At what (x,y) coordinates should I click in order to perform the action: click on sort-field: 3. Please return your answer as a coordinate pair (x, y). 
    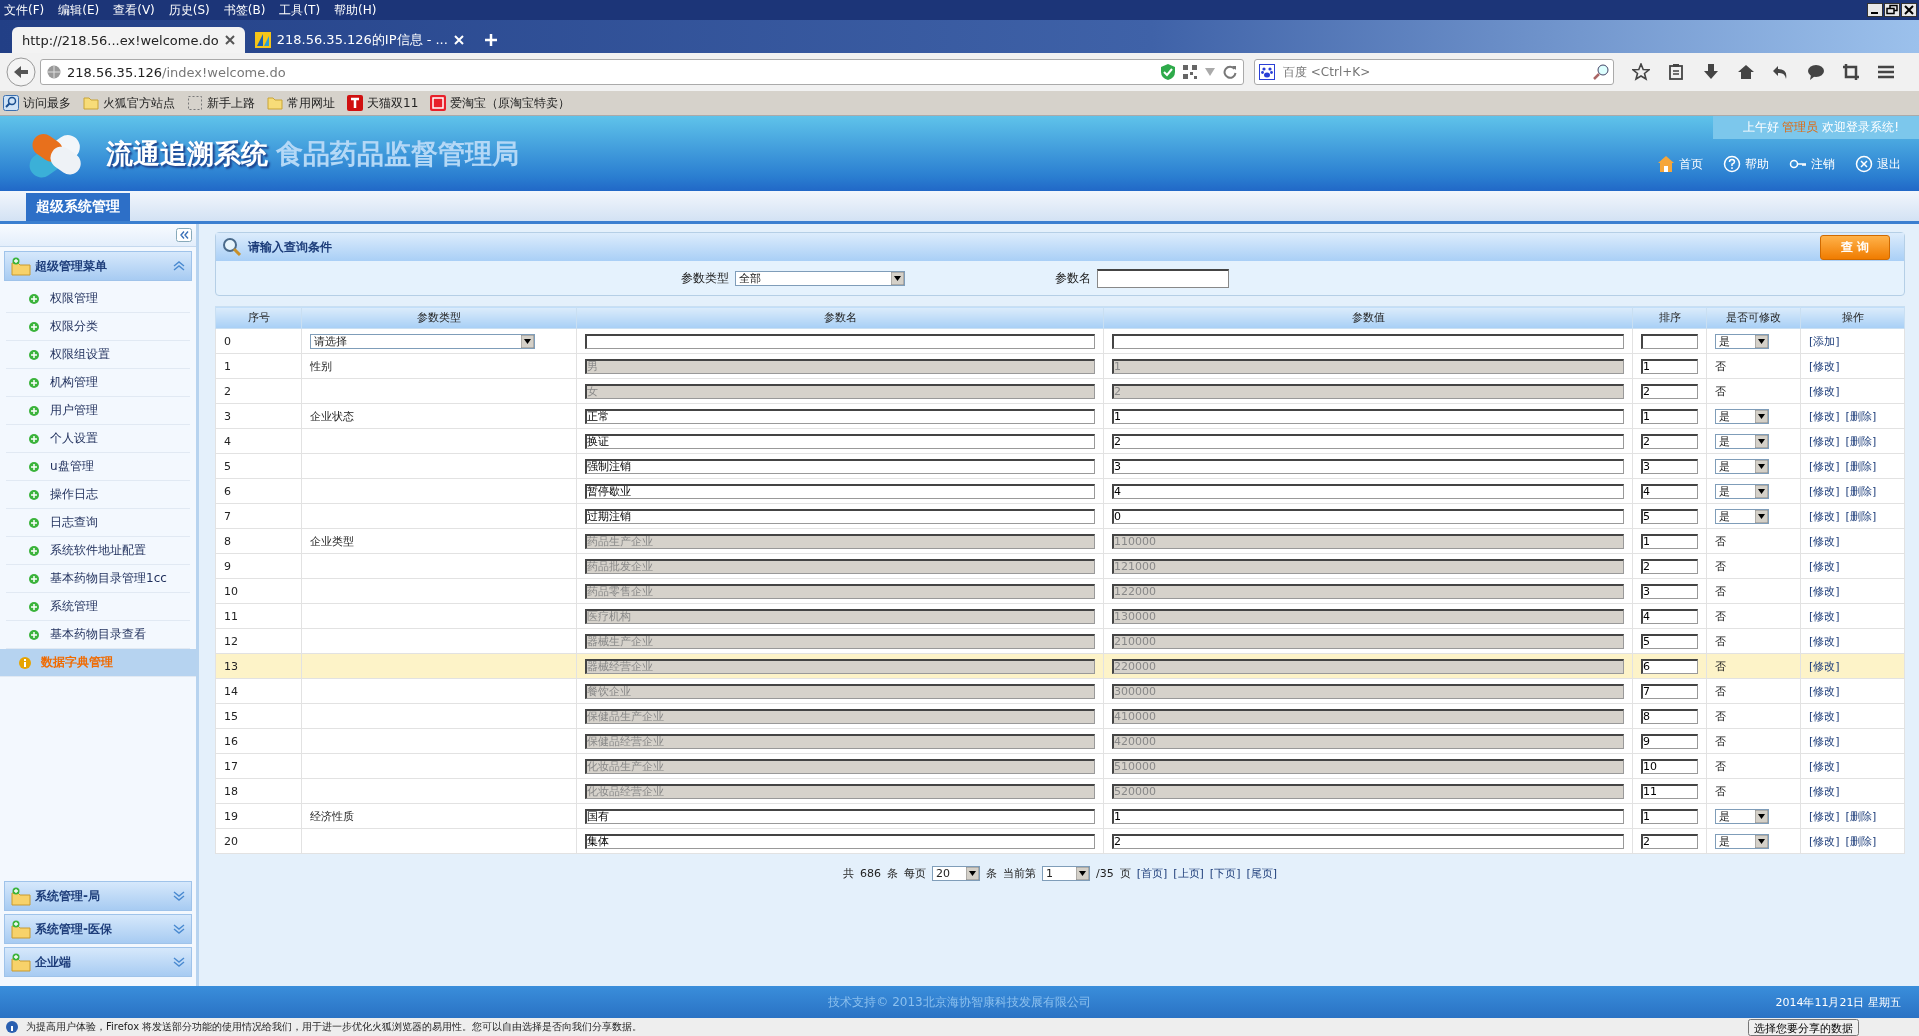
    Looking at the image, I should click on (1669, 466).